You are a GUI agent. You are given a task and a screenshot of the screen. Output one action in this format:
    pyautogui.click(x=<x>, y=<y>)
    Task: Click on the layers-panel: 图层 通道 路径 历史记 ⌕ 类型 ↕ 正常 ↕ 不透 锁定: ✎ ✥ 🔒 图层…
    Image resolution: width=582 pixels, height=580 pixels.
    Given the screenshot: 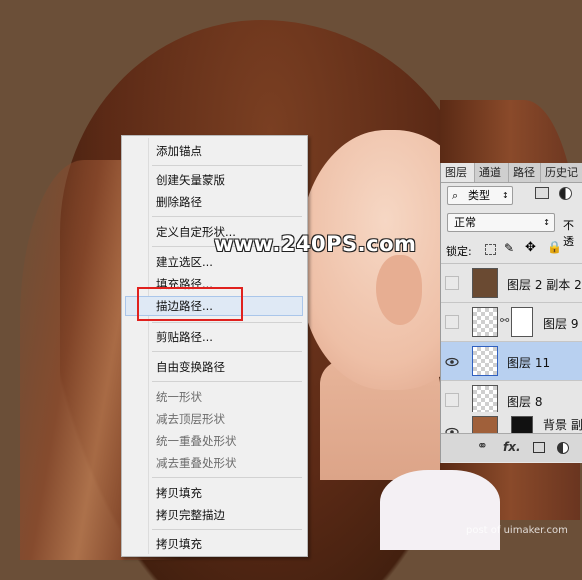 What is the action you would take?
    pyautogui.click(x=511, y=313)
    